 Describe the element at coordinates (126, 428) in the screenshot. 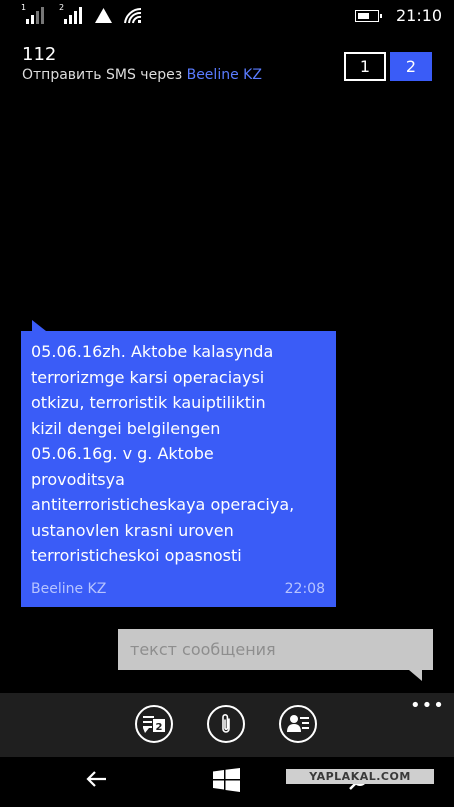

I see `message-line: kizil dengei belgilengen` at that location.